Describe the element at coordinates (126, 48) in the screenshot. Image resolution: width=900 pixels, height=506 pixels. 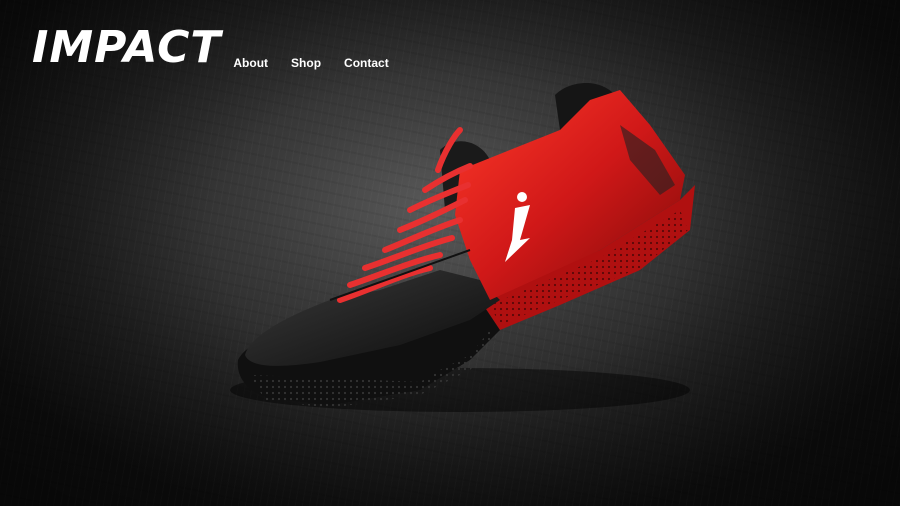
I see `brand-logo: IMPACT` at that location.